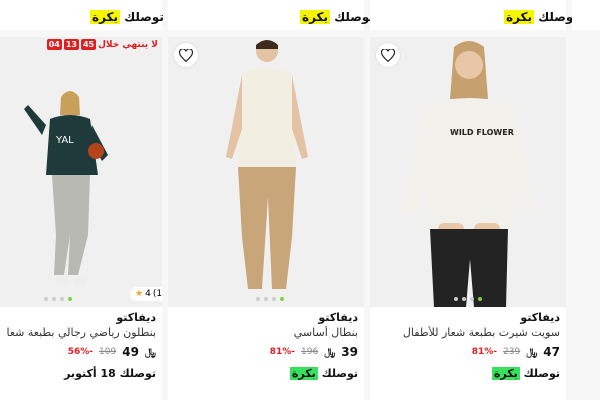 The width and height of the screenshot is (600, 400). What do you see at coordinates (71, 44) in the screenshot?
I see `timer-minutes: 13` at bounding box center [71, 44].